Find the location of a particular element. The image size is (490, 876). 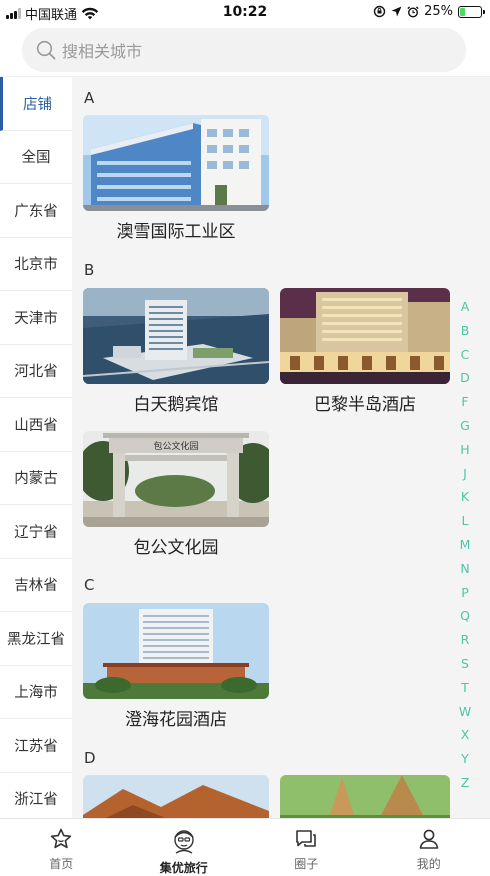

tab-profile: 我的 is located at coordinates (429, 847).